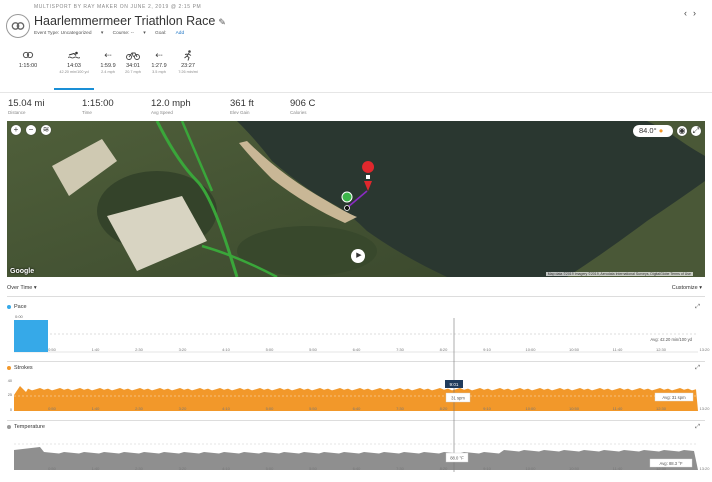 Image resolution: width=712 pixels, height=482 pixels. What do you see at coordinates (618, 408) in the screenshot?
I see `strokes-x-tick: 11:40` at bounding box center [618, 408].